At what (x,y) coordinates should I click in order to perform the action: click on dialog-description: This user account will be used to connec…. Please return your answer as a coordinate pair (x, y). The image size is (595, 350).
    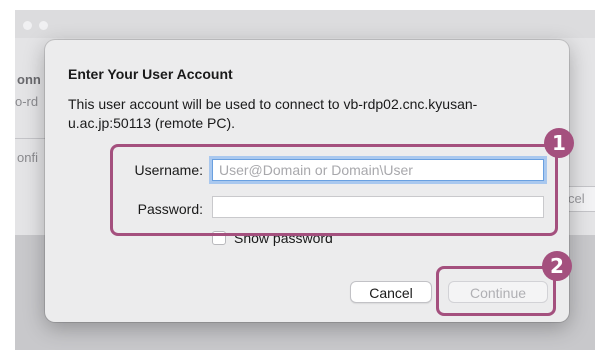
    Looking at the image, I should click on (273, 113).